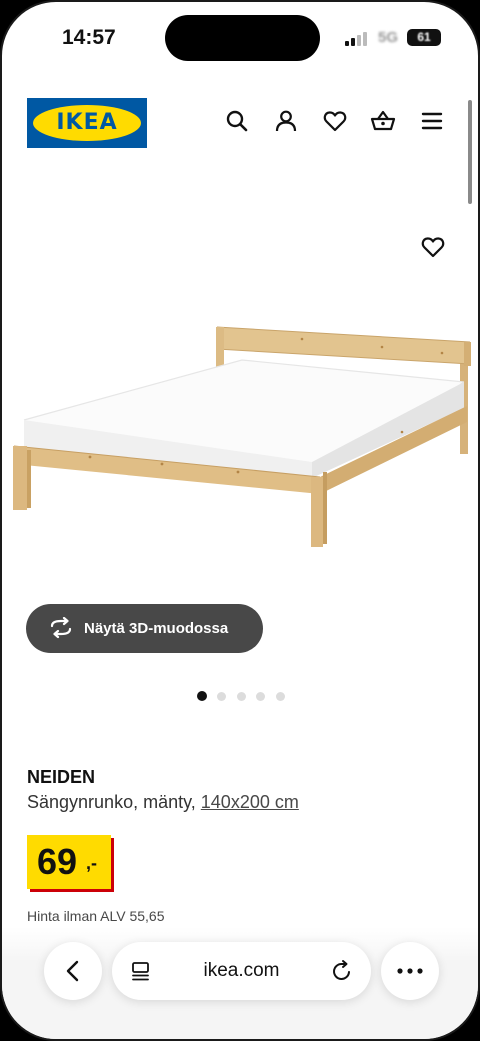 This screenshot has width=480, height=1041. I want to click on reload-icon, so click(342, 971).